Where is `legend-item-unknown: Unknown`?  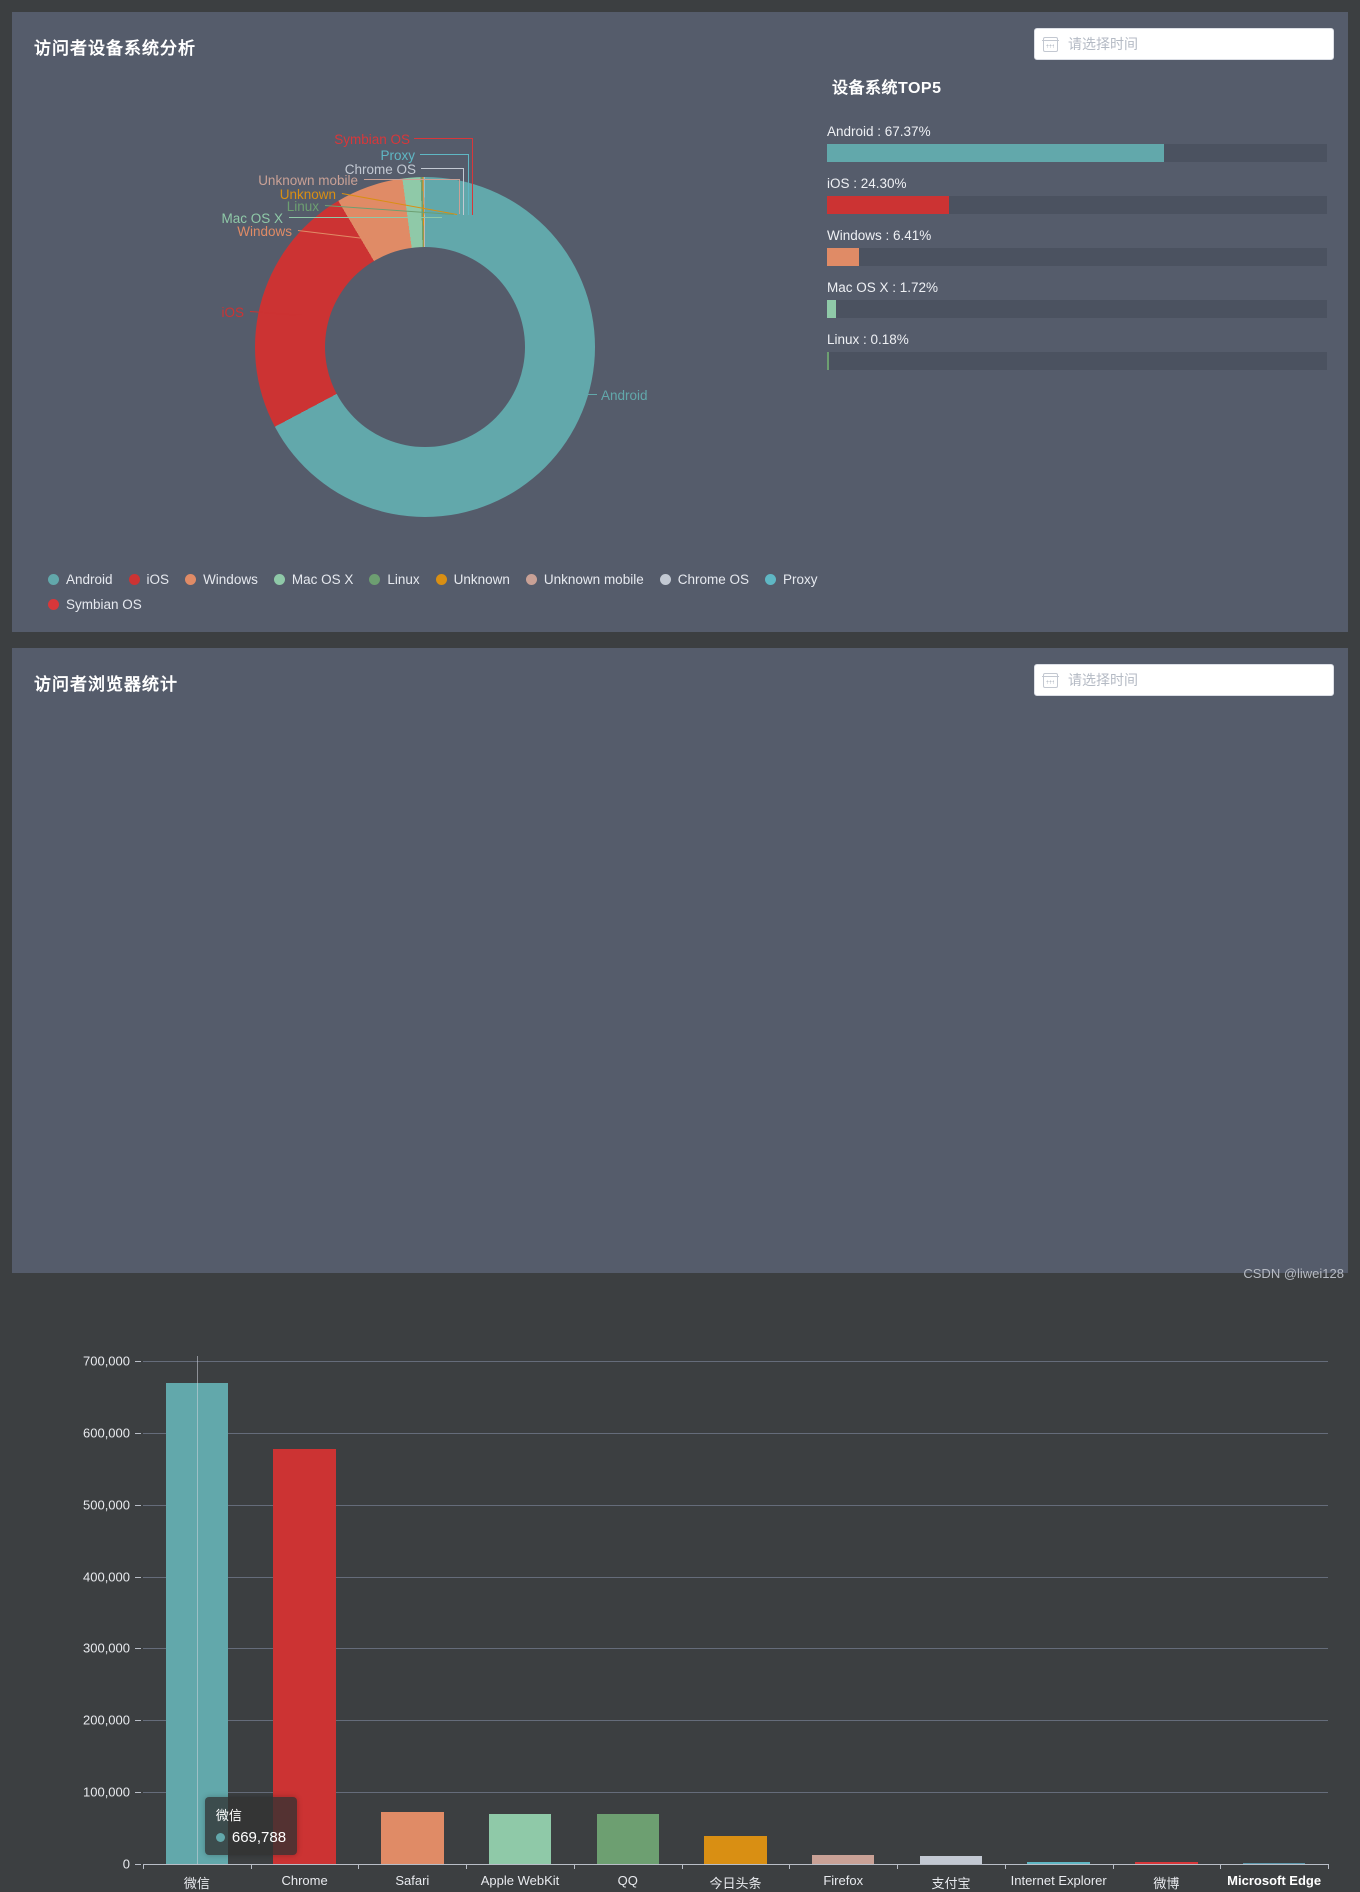 legend-item-unknown: Unknown is located at coordinates (472, 579).